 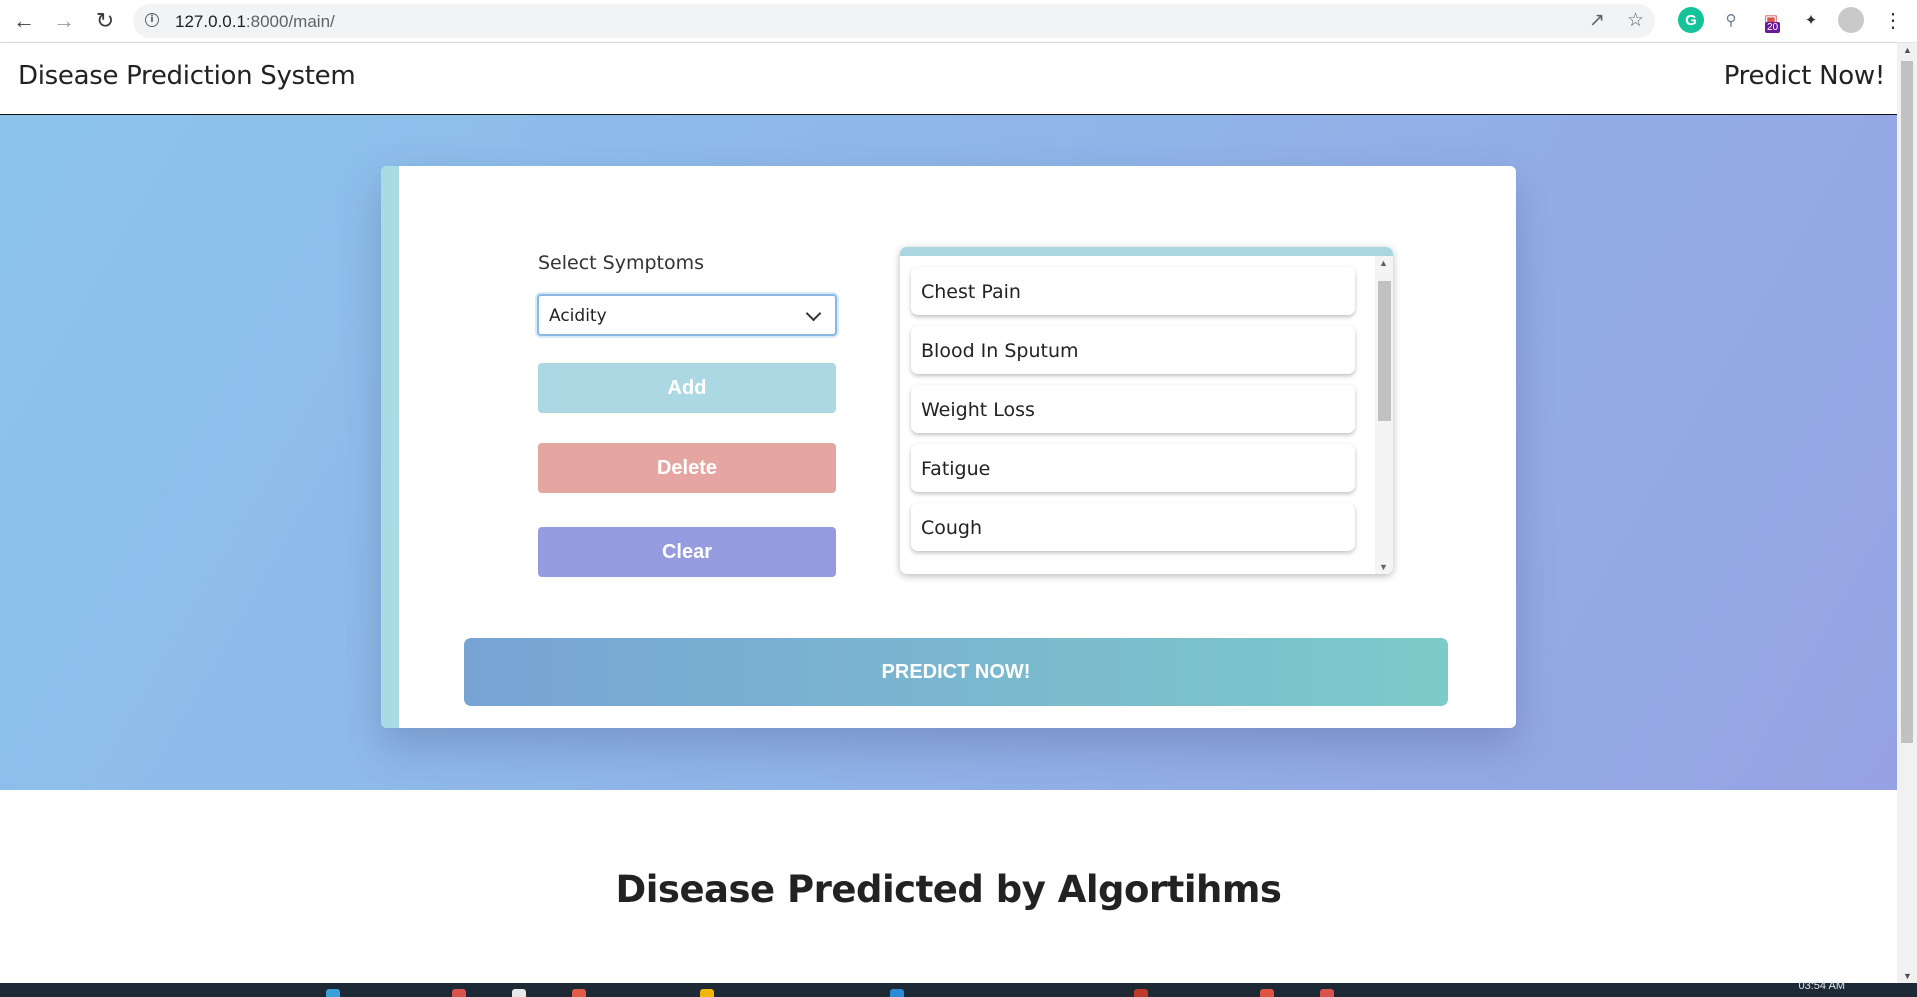 What do you see at coordinates (687, 552) in the screenshot?
I see `clear-button: Clear` at bounding box center [687, 552].